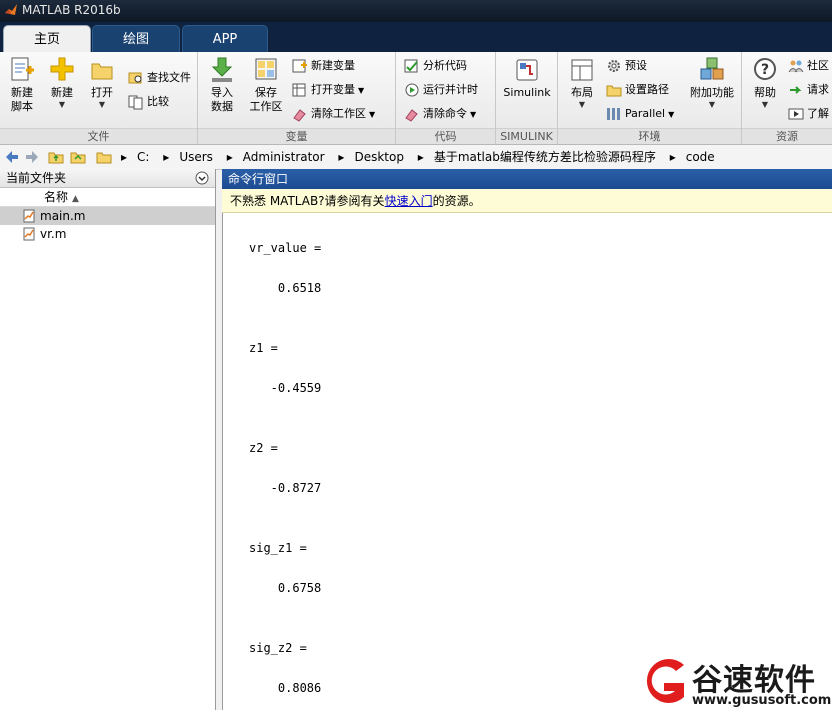 Image resolution: width=832 pixels, height=710 pixels. Describe the element at coordinates (266, 99) in the screenshot. I see `save-workspace-label: 保存 工作区` at that location.